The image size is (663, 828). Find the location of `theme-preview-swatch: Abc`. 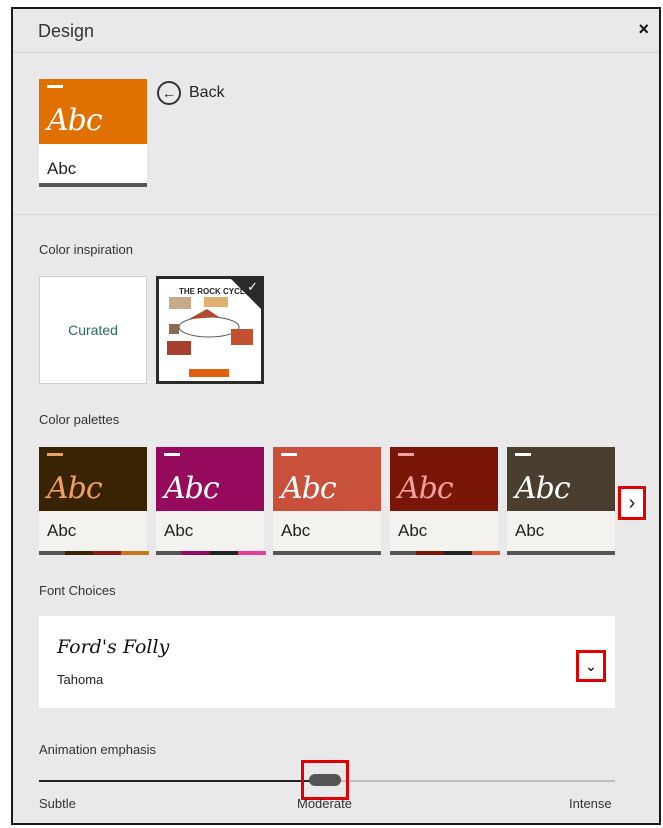

theme-preview-swatch: Abc is located at coordinates (93, 111).